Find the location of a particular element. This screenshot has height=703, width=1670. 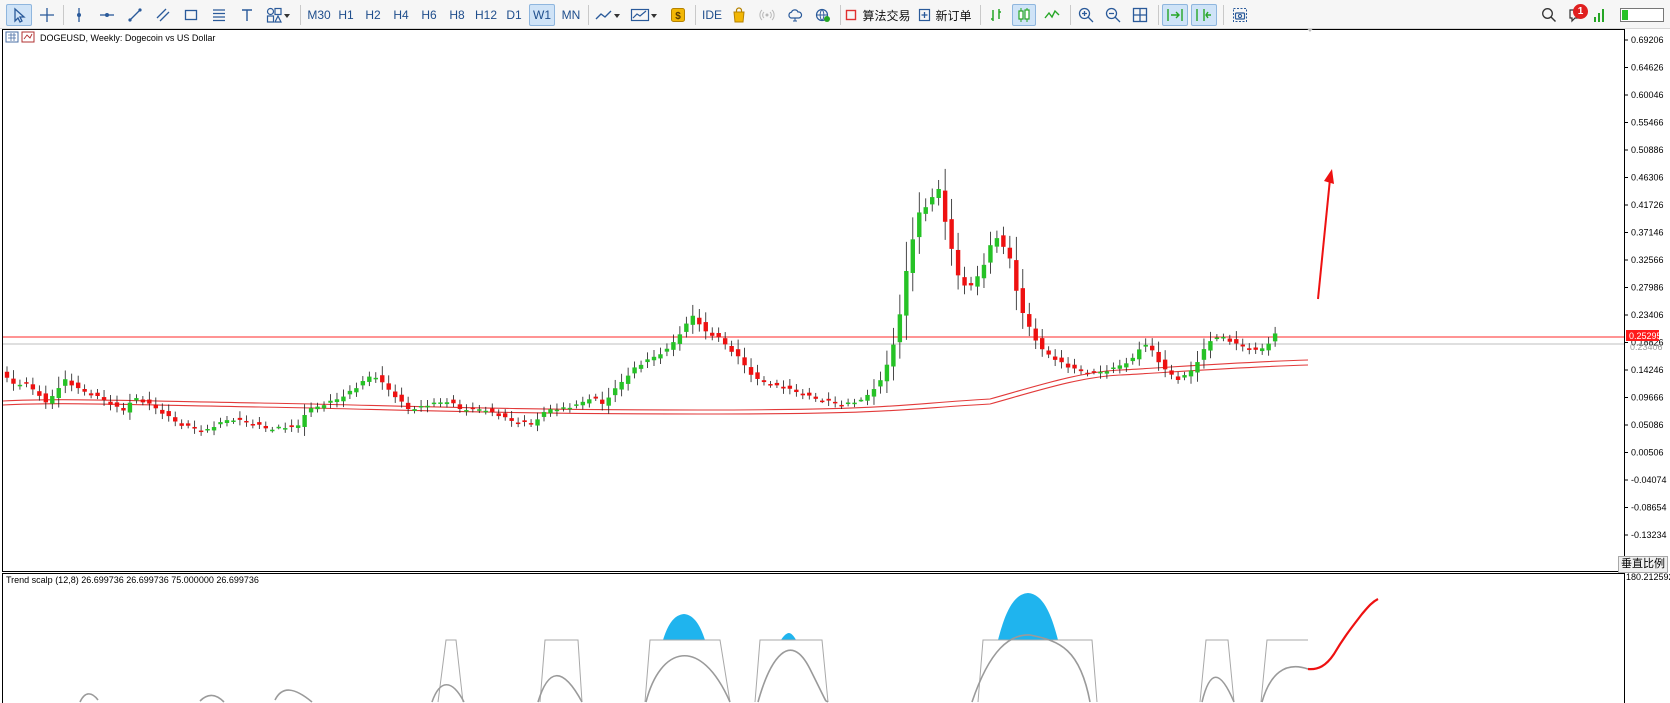

timeframe-h1: H1 is located at coordinates (346, 15).